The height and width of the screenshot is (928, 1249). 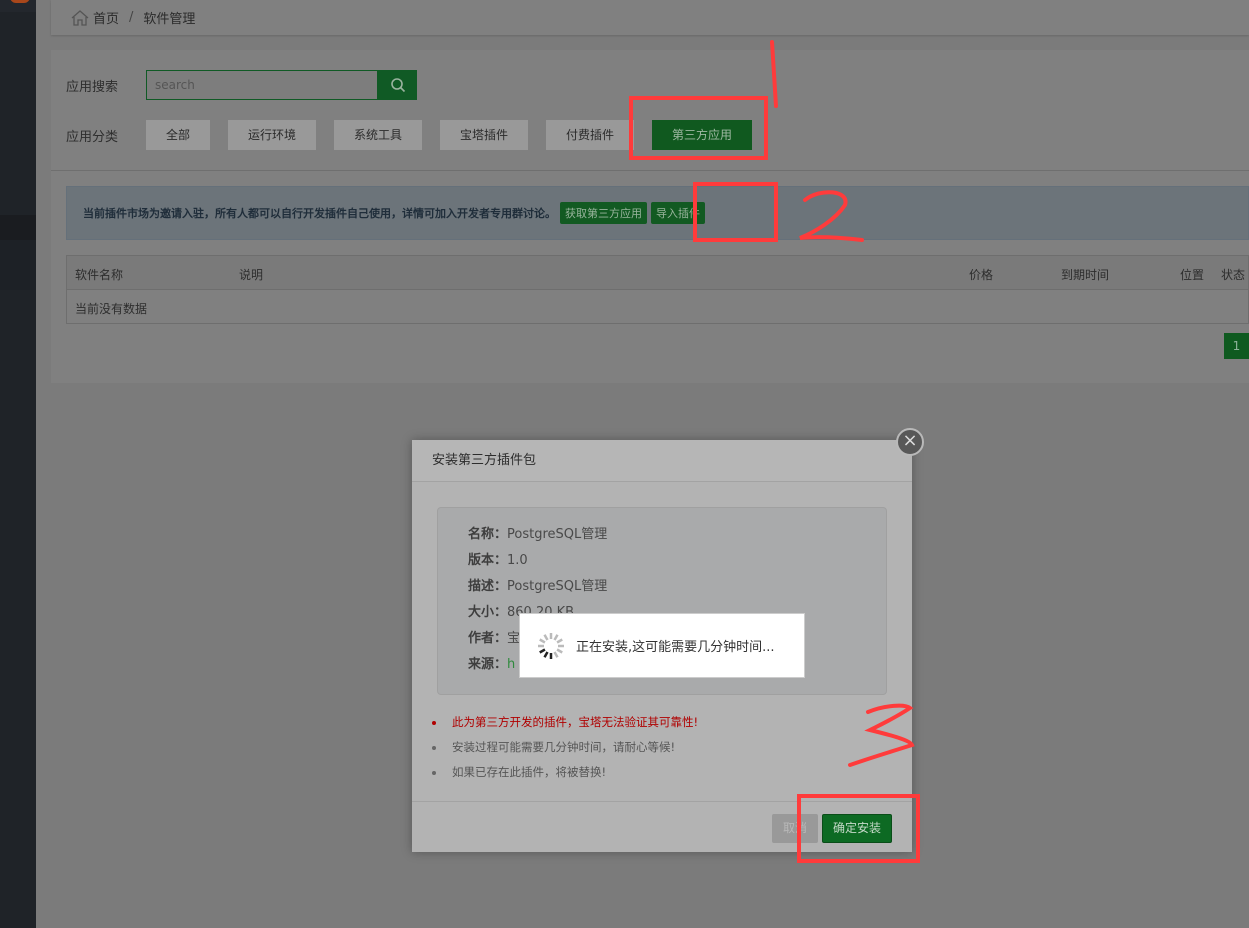 What do you see at coordinates (650, 170) in the screenshot?
I see `divider` at bounding box center [650, 170].